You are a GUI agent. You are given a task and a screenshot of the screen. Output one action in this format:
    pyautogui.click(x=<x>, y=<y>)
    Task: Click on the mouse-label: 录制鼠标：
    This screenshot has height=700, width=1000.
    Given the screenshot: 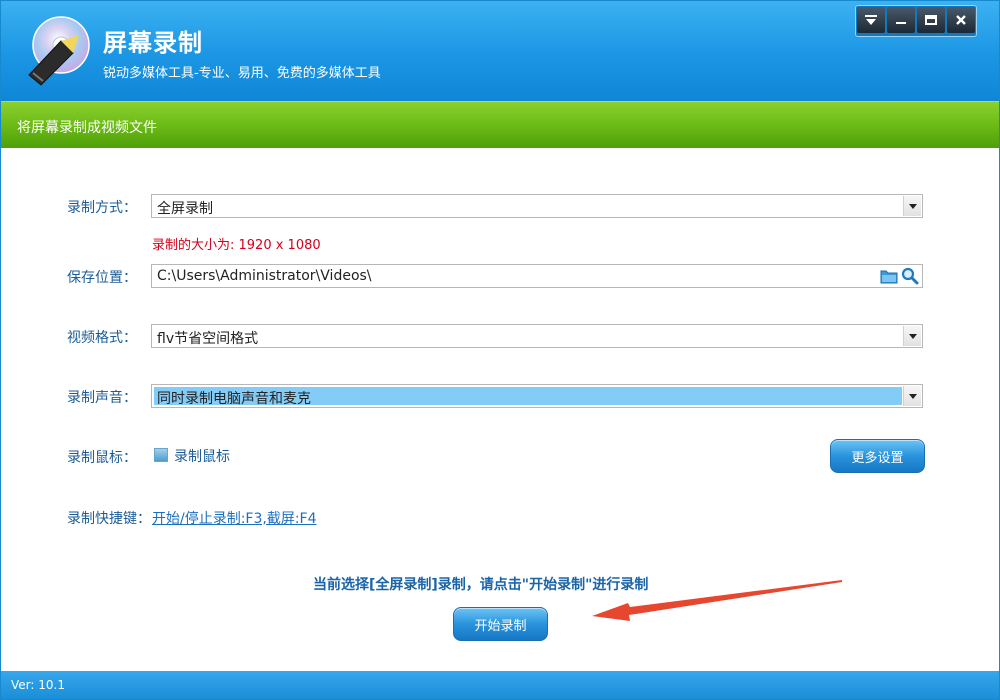 What is the action you would take?
    pyautogui.click(x=102, y=458)
    